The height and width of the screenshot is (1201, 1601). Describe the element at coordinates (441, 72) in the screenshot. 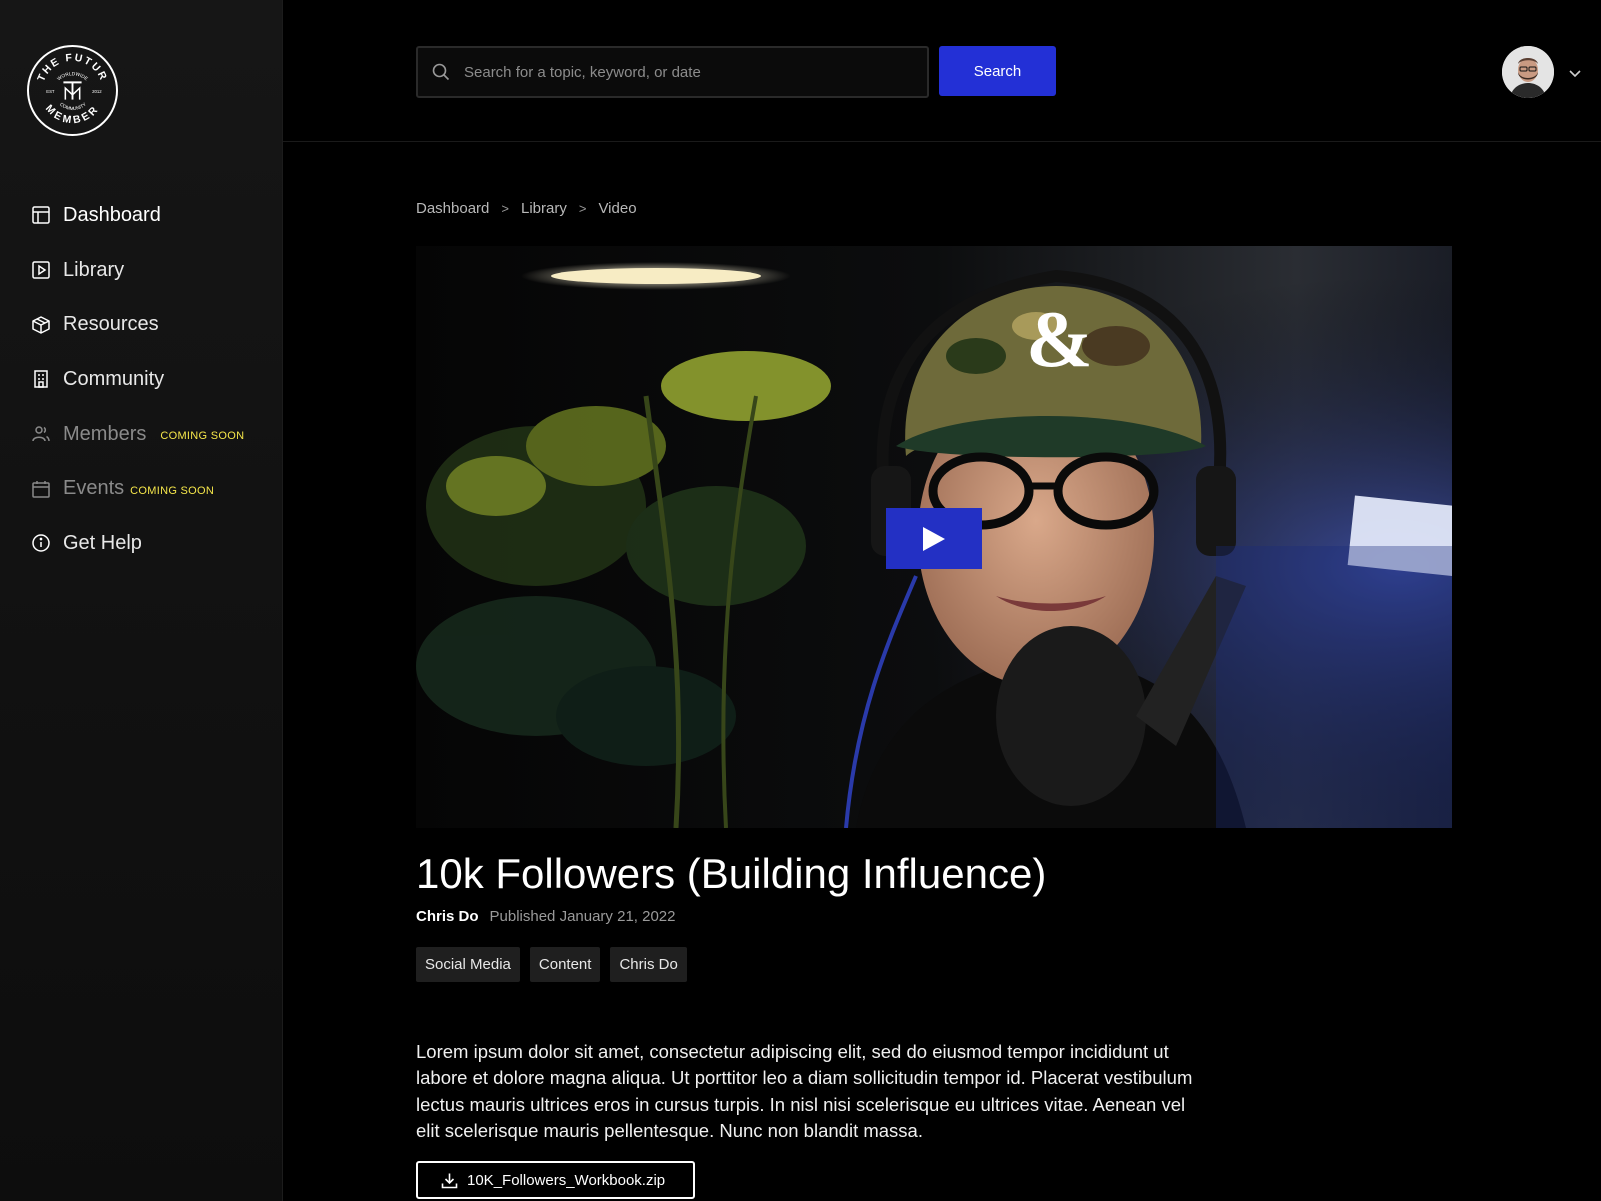

I see `search-icon` at that location.